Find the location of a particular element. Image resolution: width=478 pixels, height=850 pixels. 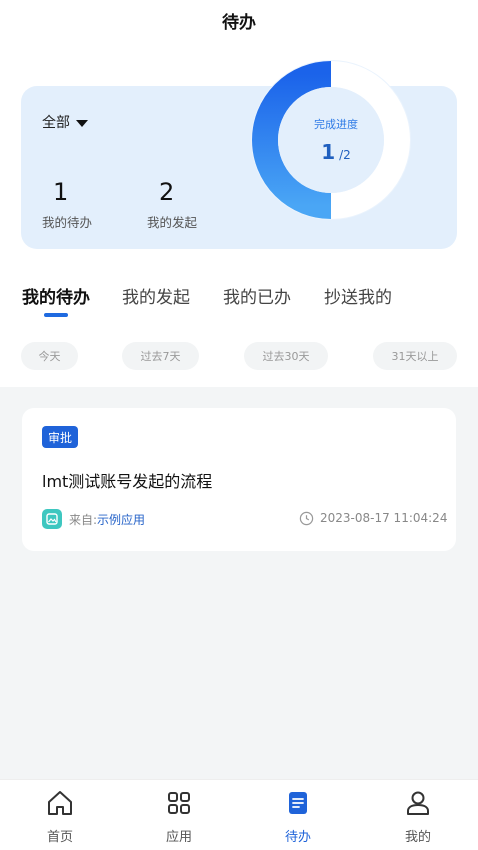

progress-label: 完成进度 is located at coordinates (336, 124).